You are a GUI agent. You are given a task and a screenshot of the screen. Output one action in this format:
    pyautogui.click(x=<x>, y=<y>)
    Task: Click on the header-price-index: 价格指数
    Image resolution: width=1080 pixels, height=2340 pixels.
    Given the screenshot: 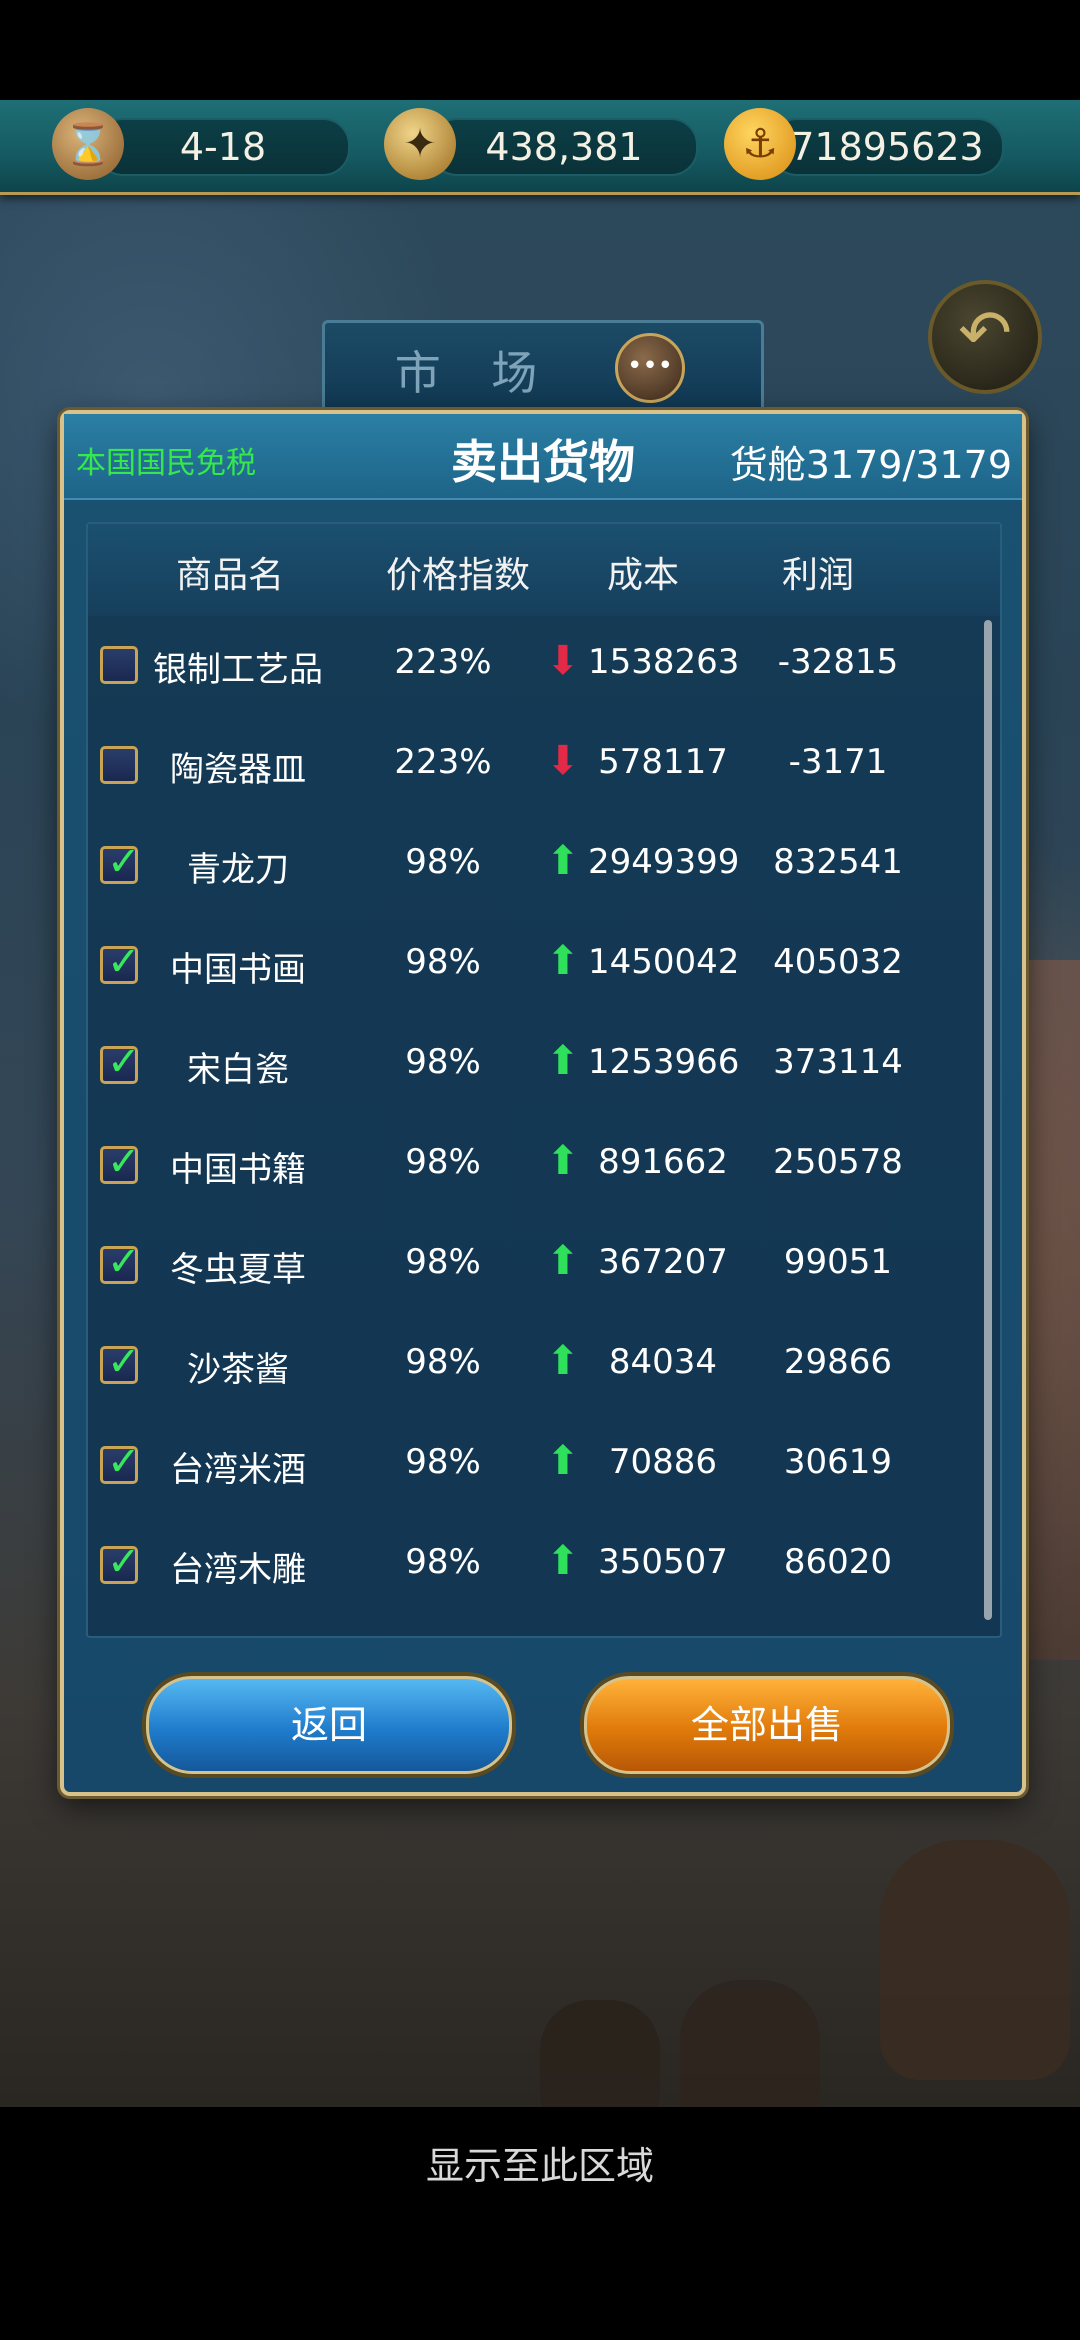 What is the action you would take?
    pyautogui.click(x=457, y=575)
    